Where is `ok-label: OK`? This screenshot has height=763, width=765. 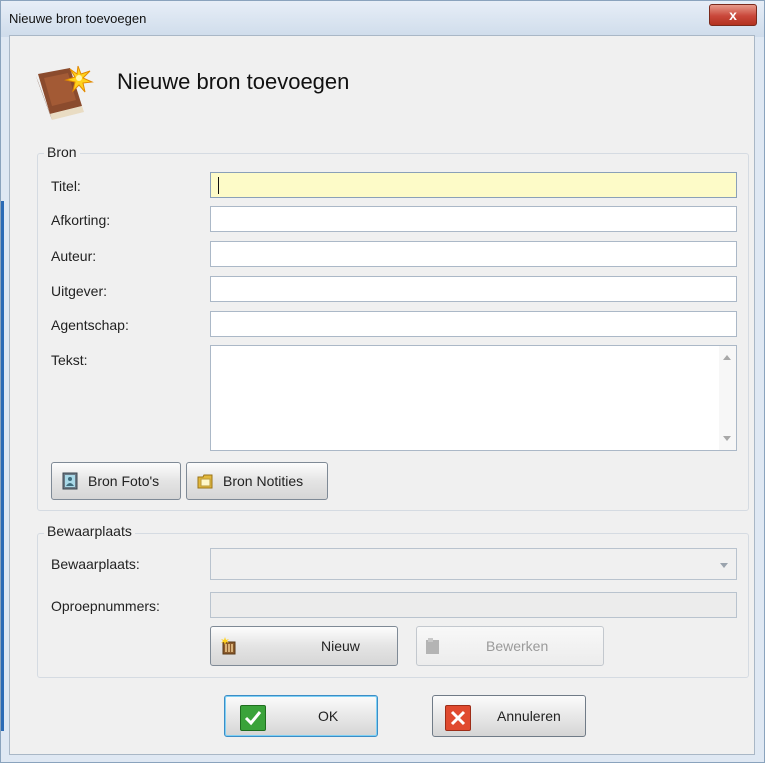
ok-label: OK is located at coordinates (328, 716).